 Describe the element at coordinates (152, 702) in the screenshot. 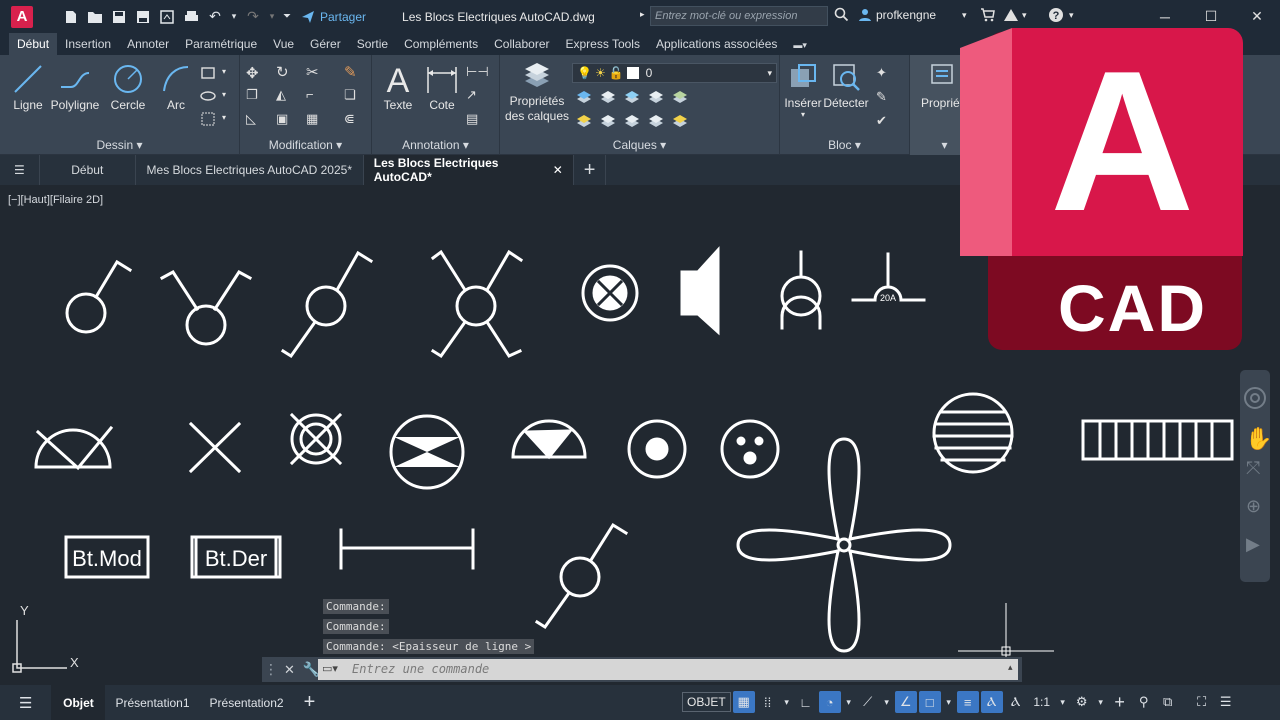

I see `layout-tab-presentation1: Présentation1` at that location.